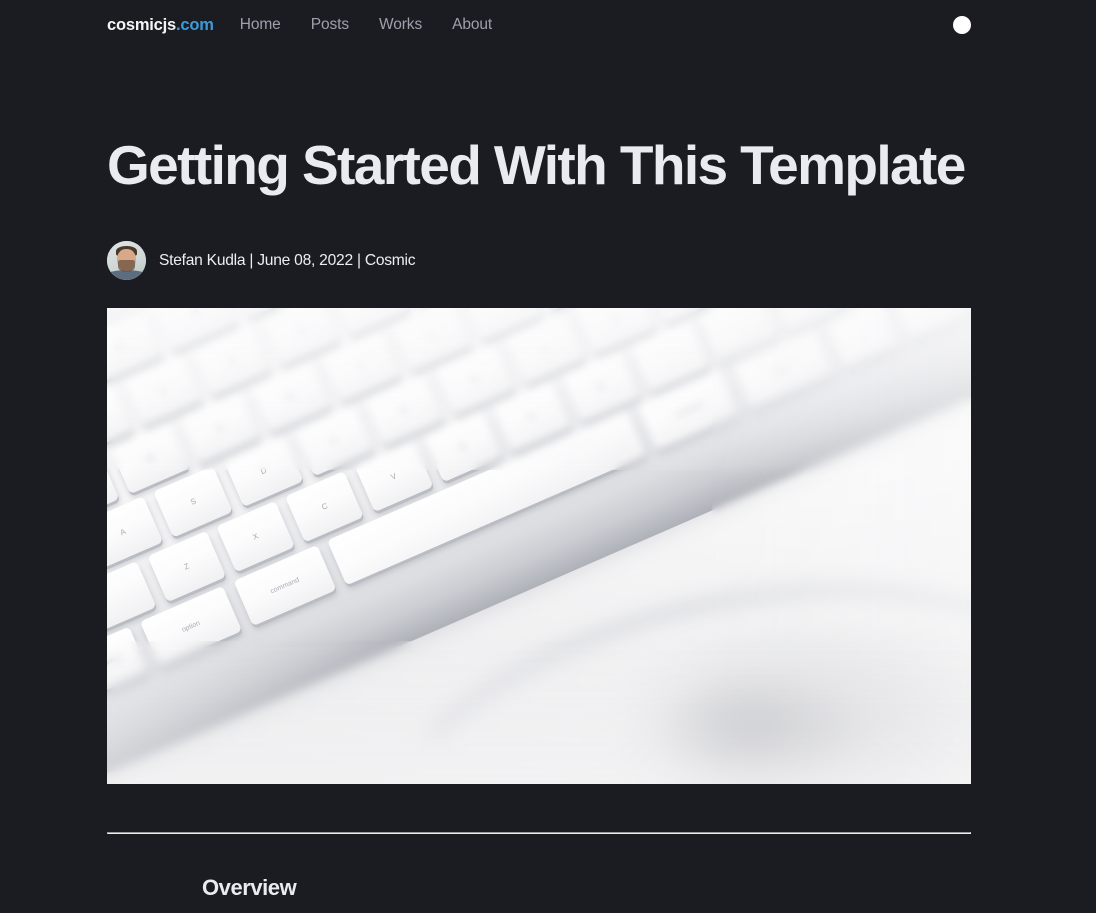  Describe the element at coordinates (404, 410) in the screenshot. I see `keyboard-key-glyph: G` at that location.